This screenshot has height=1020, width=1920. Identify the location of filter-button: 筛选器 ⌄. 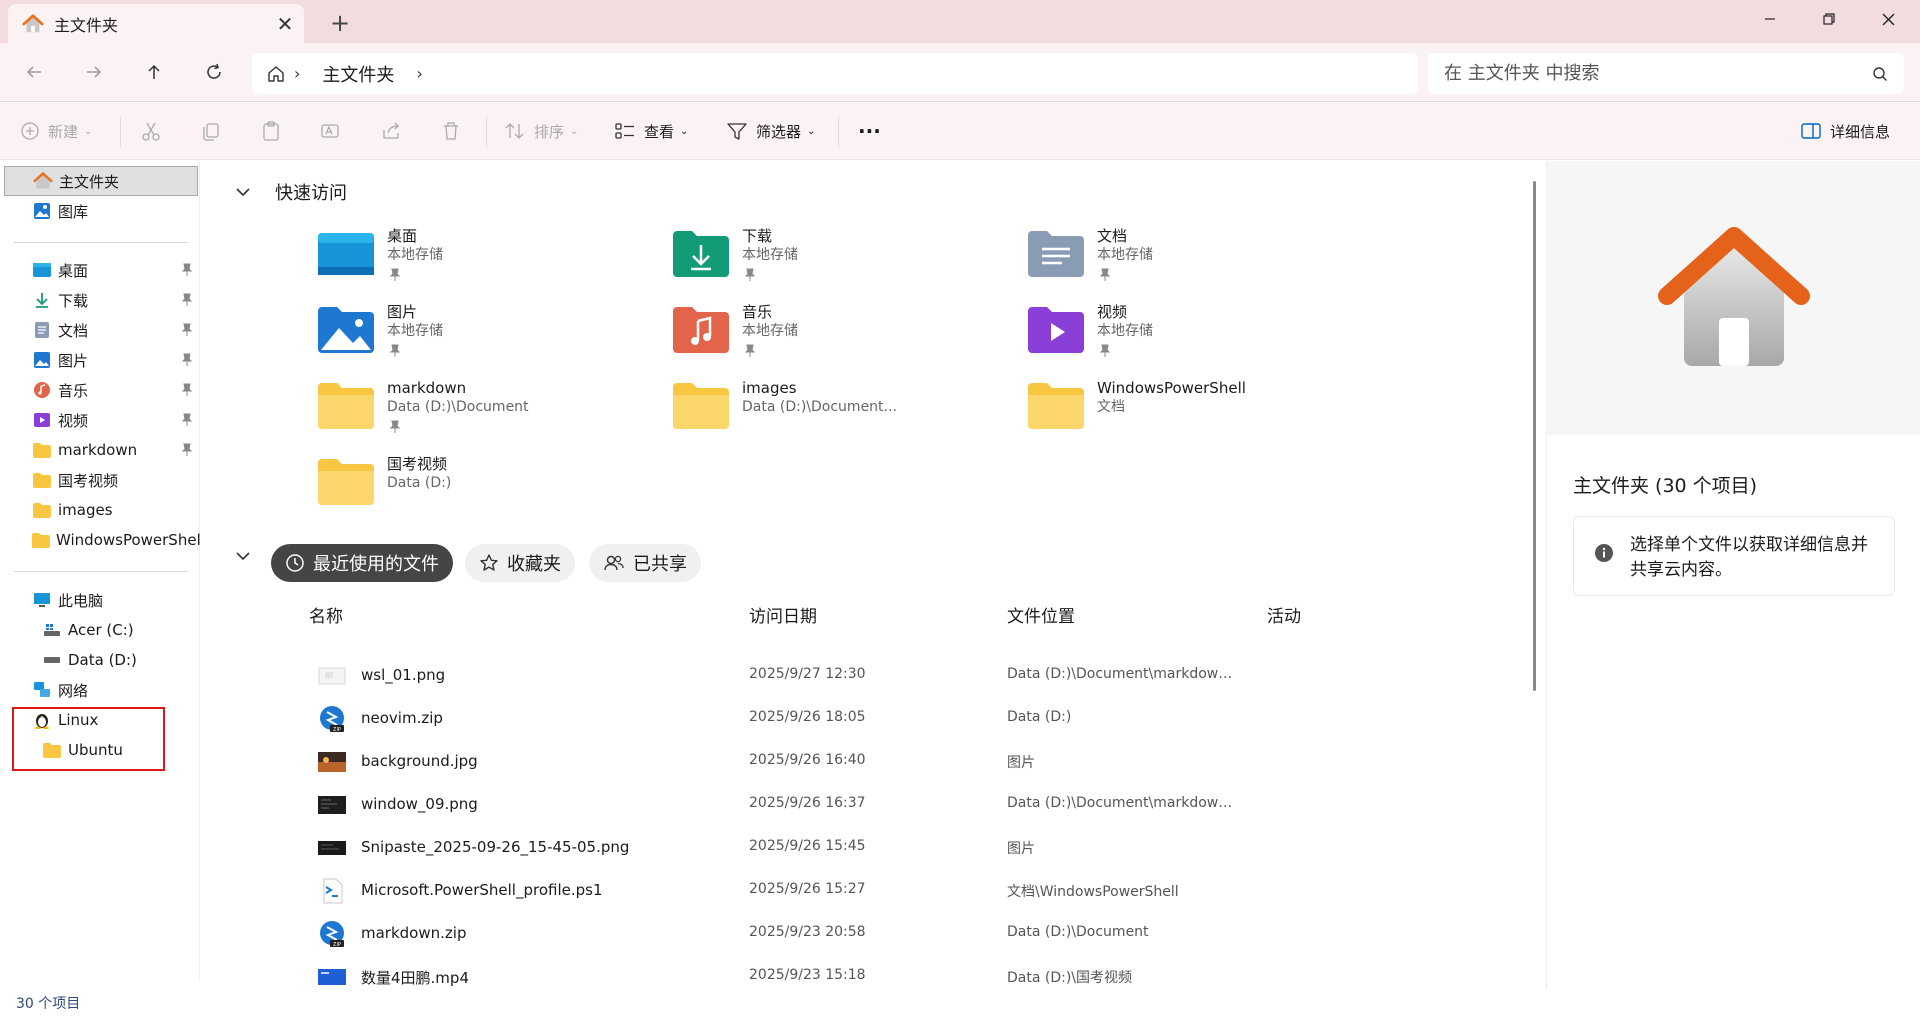
(770, 131).